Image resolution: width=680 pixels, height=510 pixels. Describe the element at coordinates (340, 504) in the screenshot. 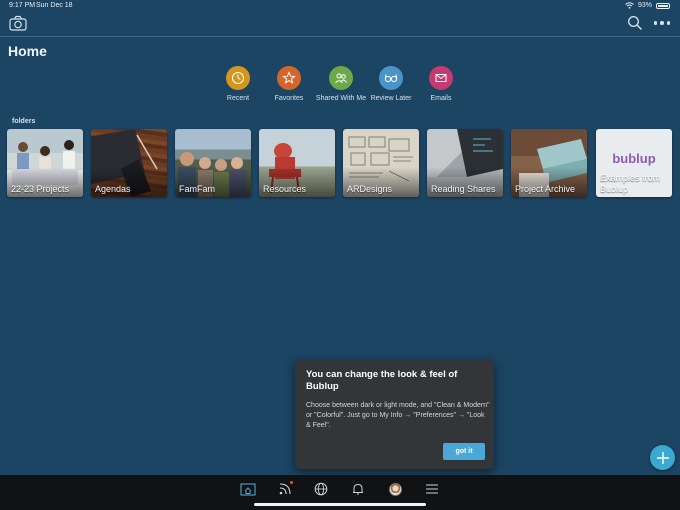

I see `home-indicator` at that location.